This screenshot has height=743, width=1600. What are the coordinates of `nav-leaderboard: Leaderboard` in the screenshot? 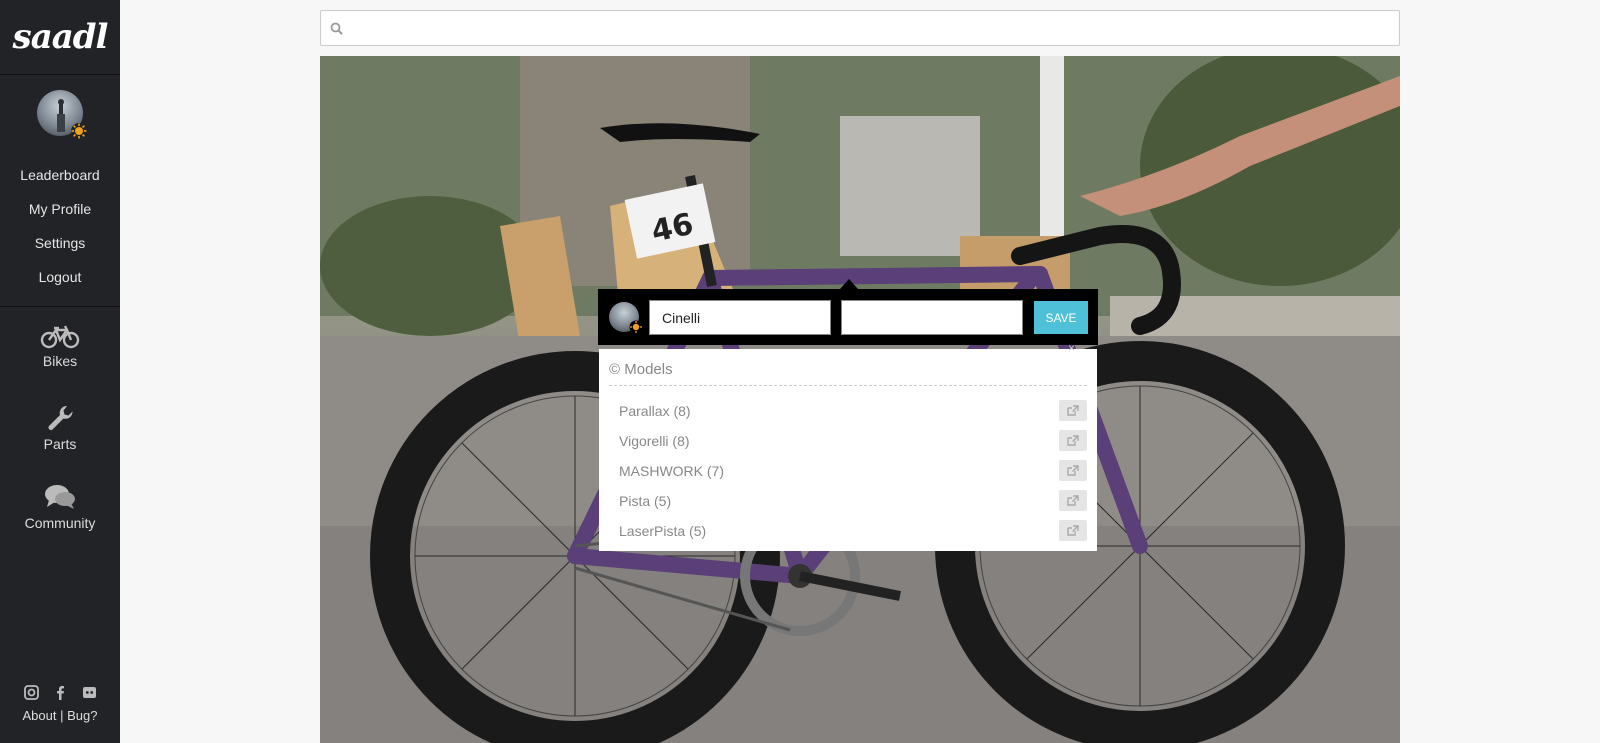 It's located at (60, 175).